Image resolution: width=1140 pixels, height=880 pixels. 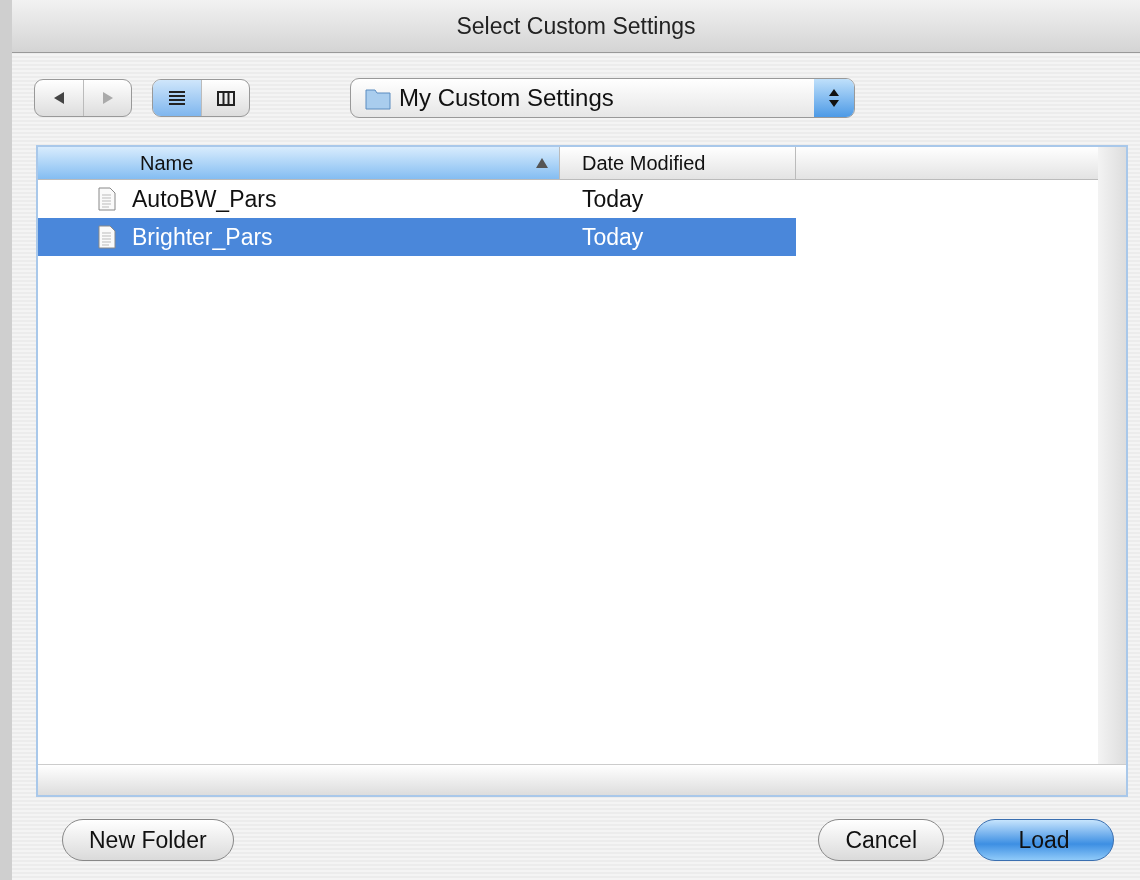 I want to click on left-triangle-icon, so click(x=59, y=98).